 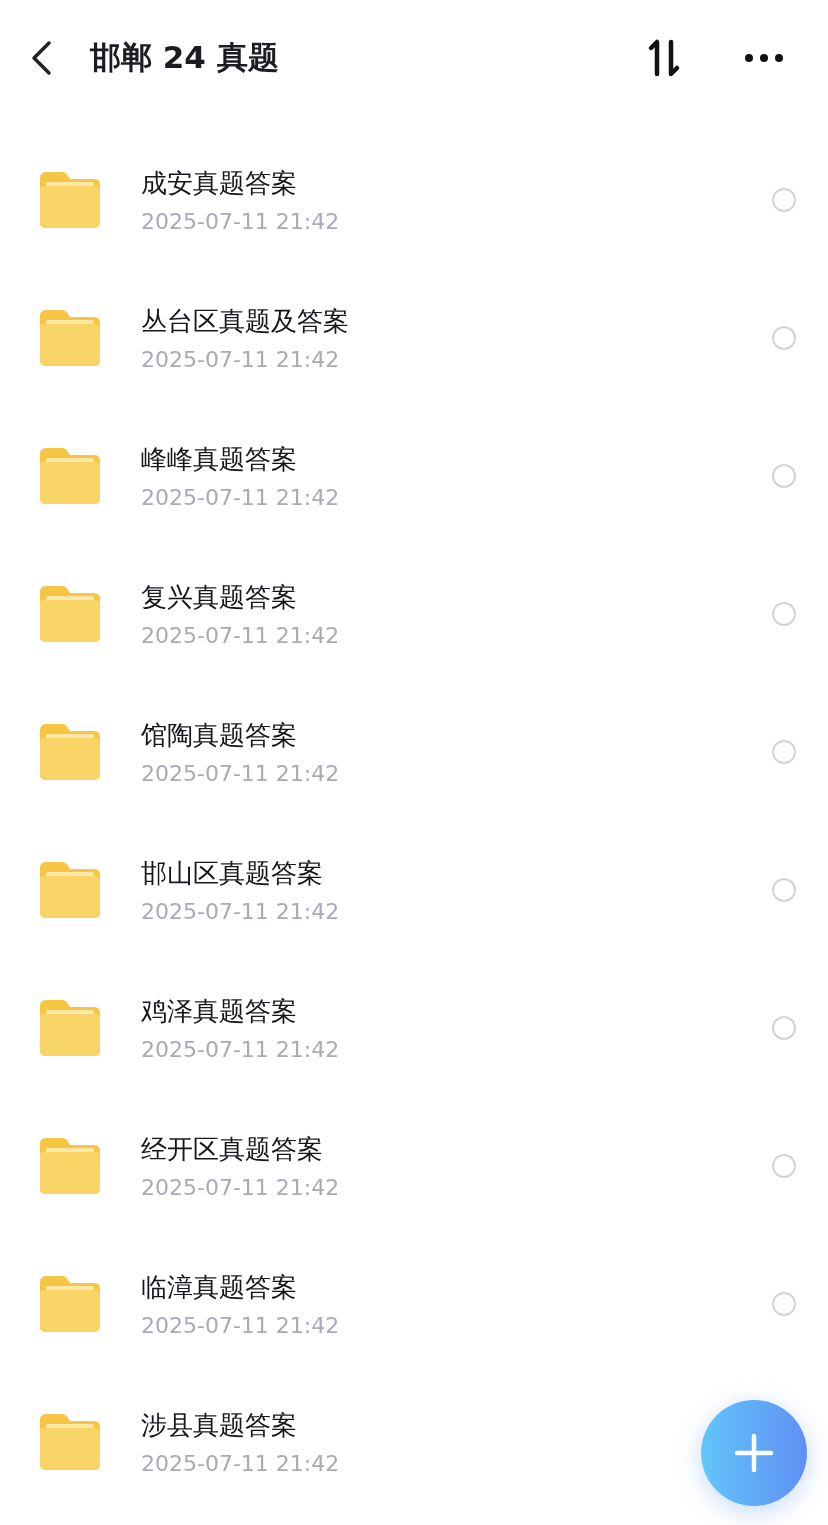 I want to click on folder-name: 成安真题答案, so click(x=219, y=183).